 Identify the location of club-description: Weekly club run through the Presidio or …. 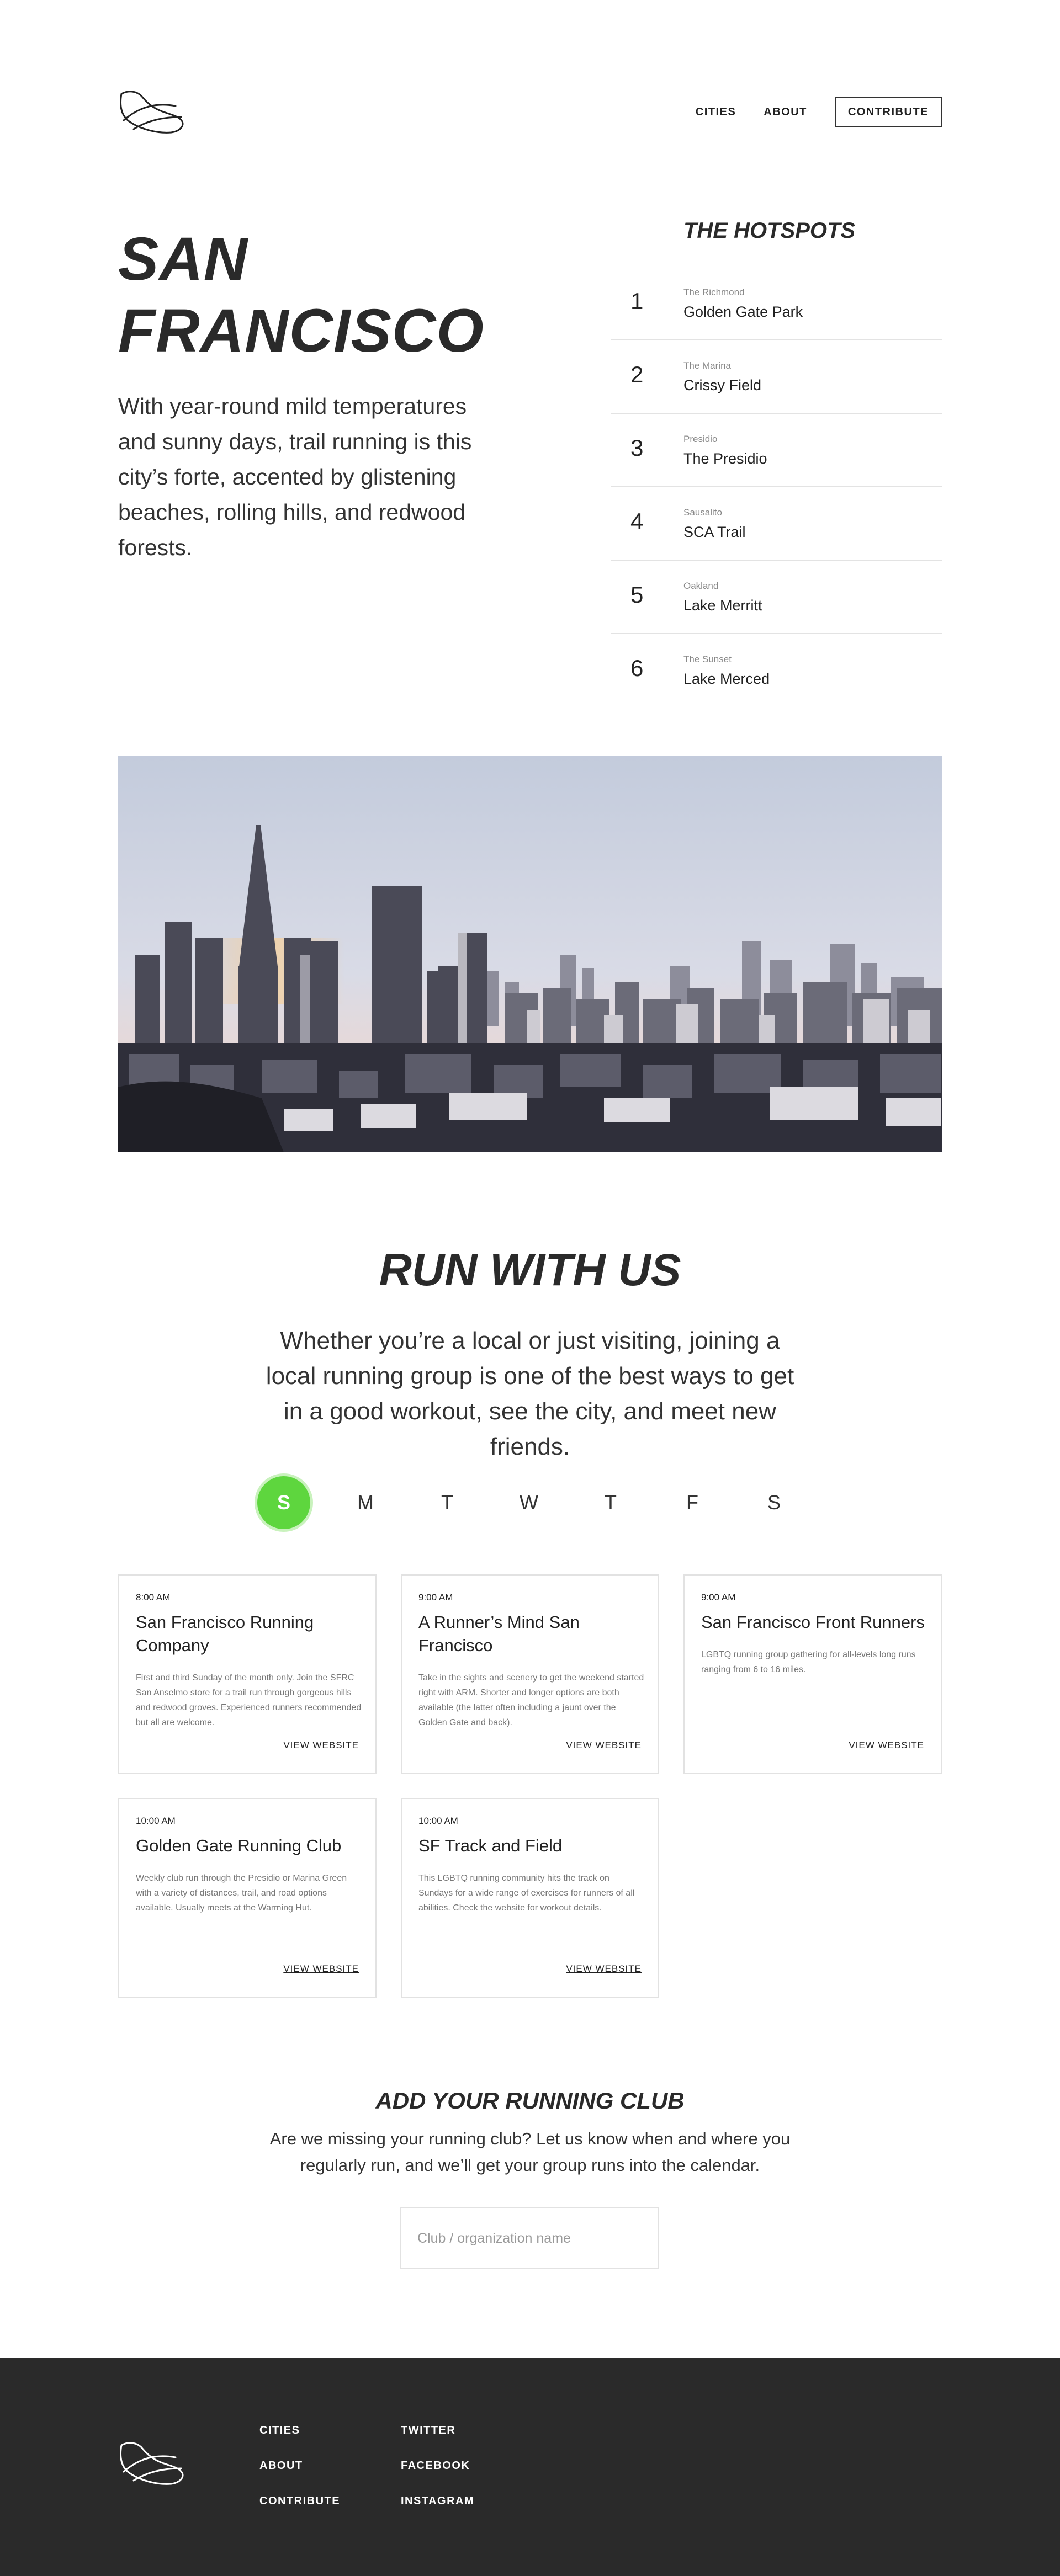
(242, 1893).